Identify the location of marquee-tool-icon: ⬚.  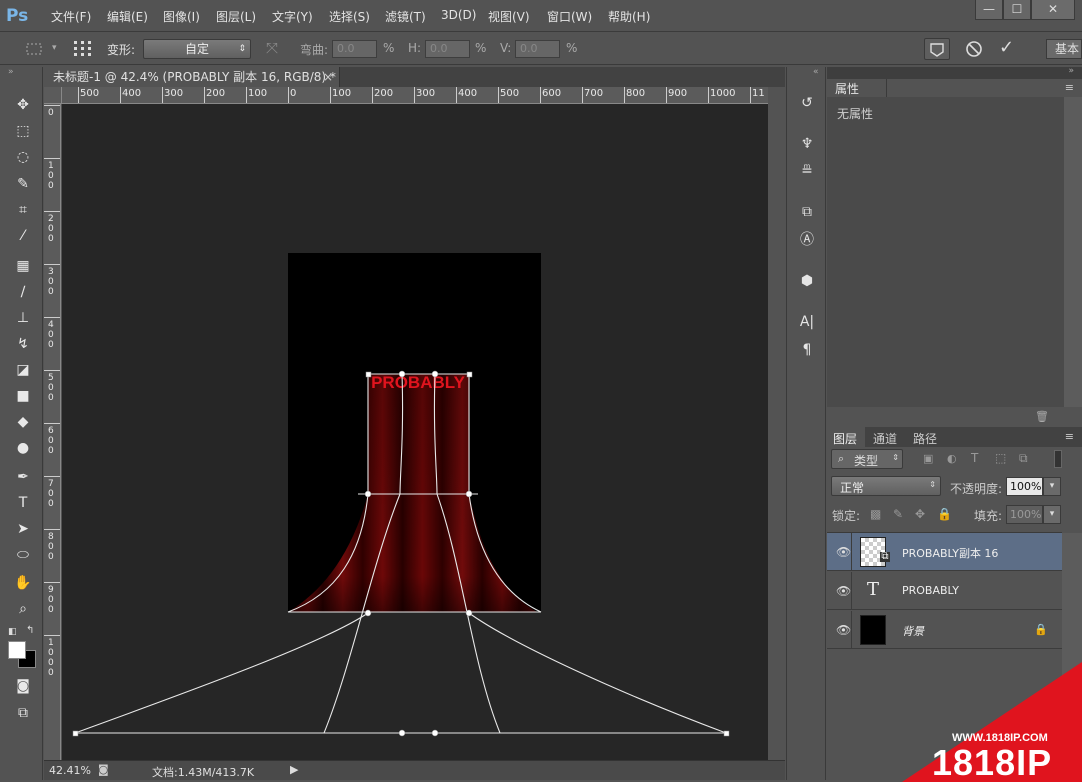
(23, 131).